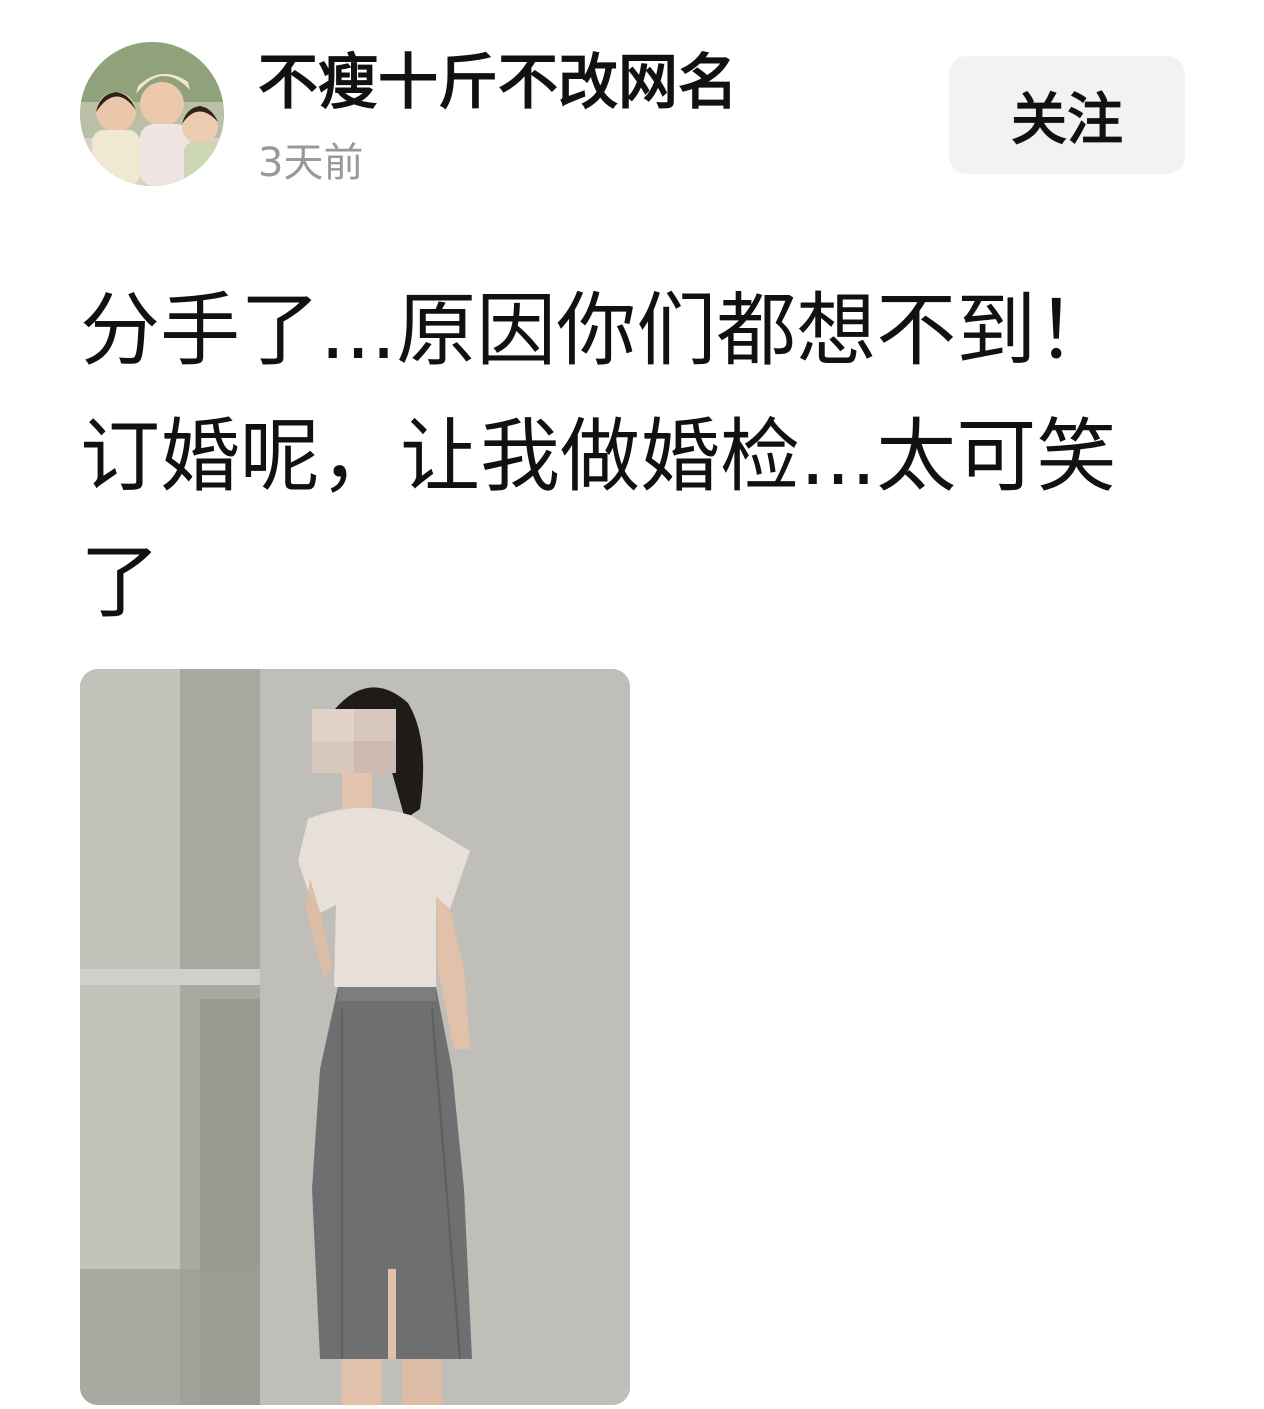 This screenshot has width=1264, height=1409. I want to click on avatar-photo, so click(152, 114).